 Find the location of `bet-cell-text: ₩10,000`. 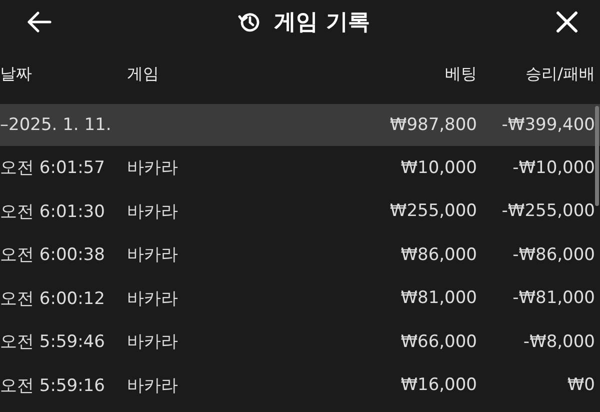

bet-cell-text: ₩10,000 is located at coordinates (438, 168).